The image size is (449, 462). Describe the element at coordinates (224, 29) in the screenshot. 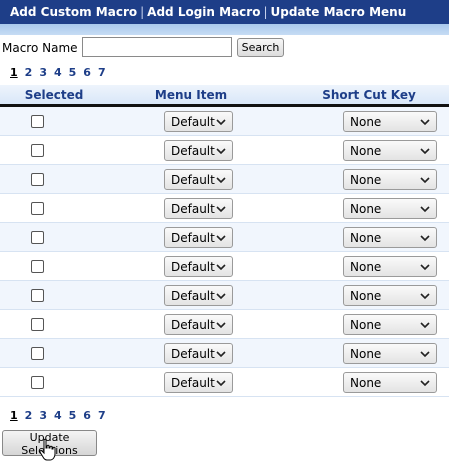

I see `header-band` at that location.